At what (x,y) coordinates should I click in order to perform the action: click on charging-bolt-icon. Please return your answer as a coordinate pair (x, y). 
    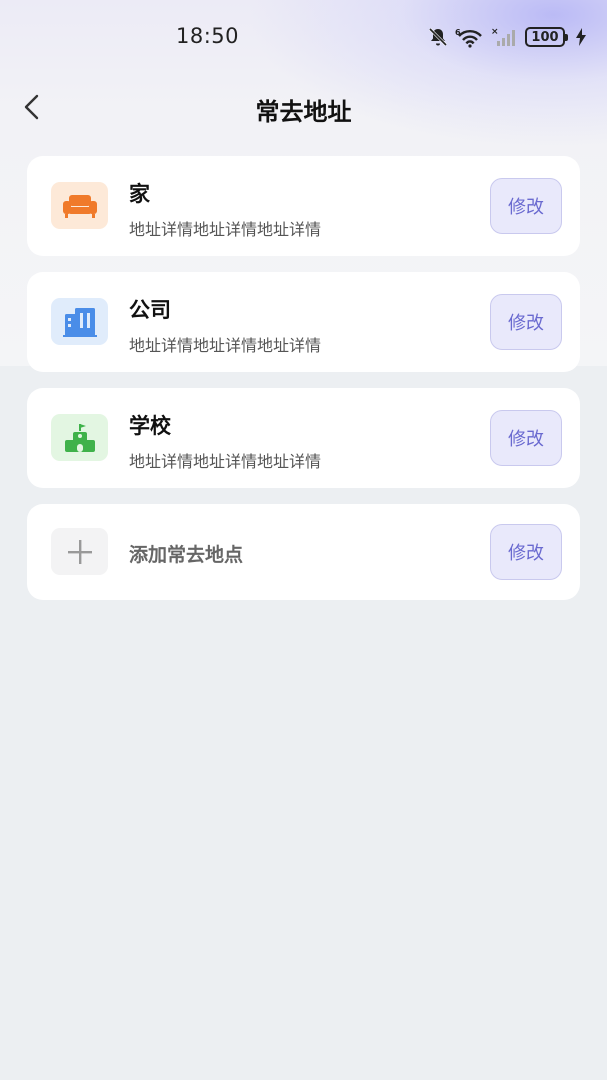
    Looking at the image, I should click on (581, 37).